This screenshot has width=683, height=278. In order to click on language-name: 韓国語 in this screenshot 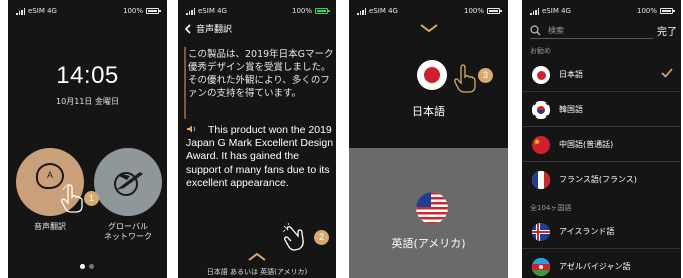, I will do `click(571, 109)`.